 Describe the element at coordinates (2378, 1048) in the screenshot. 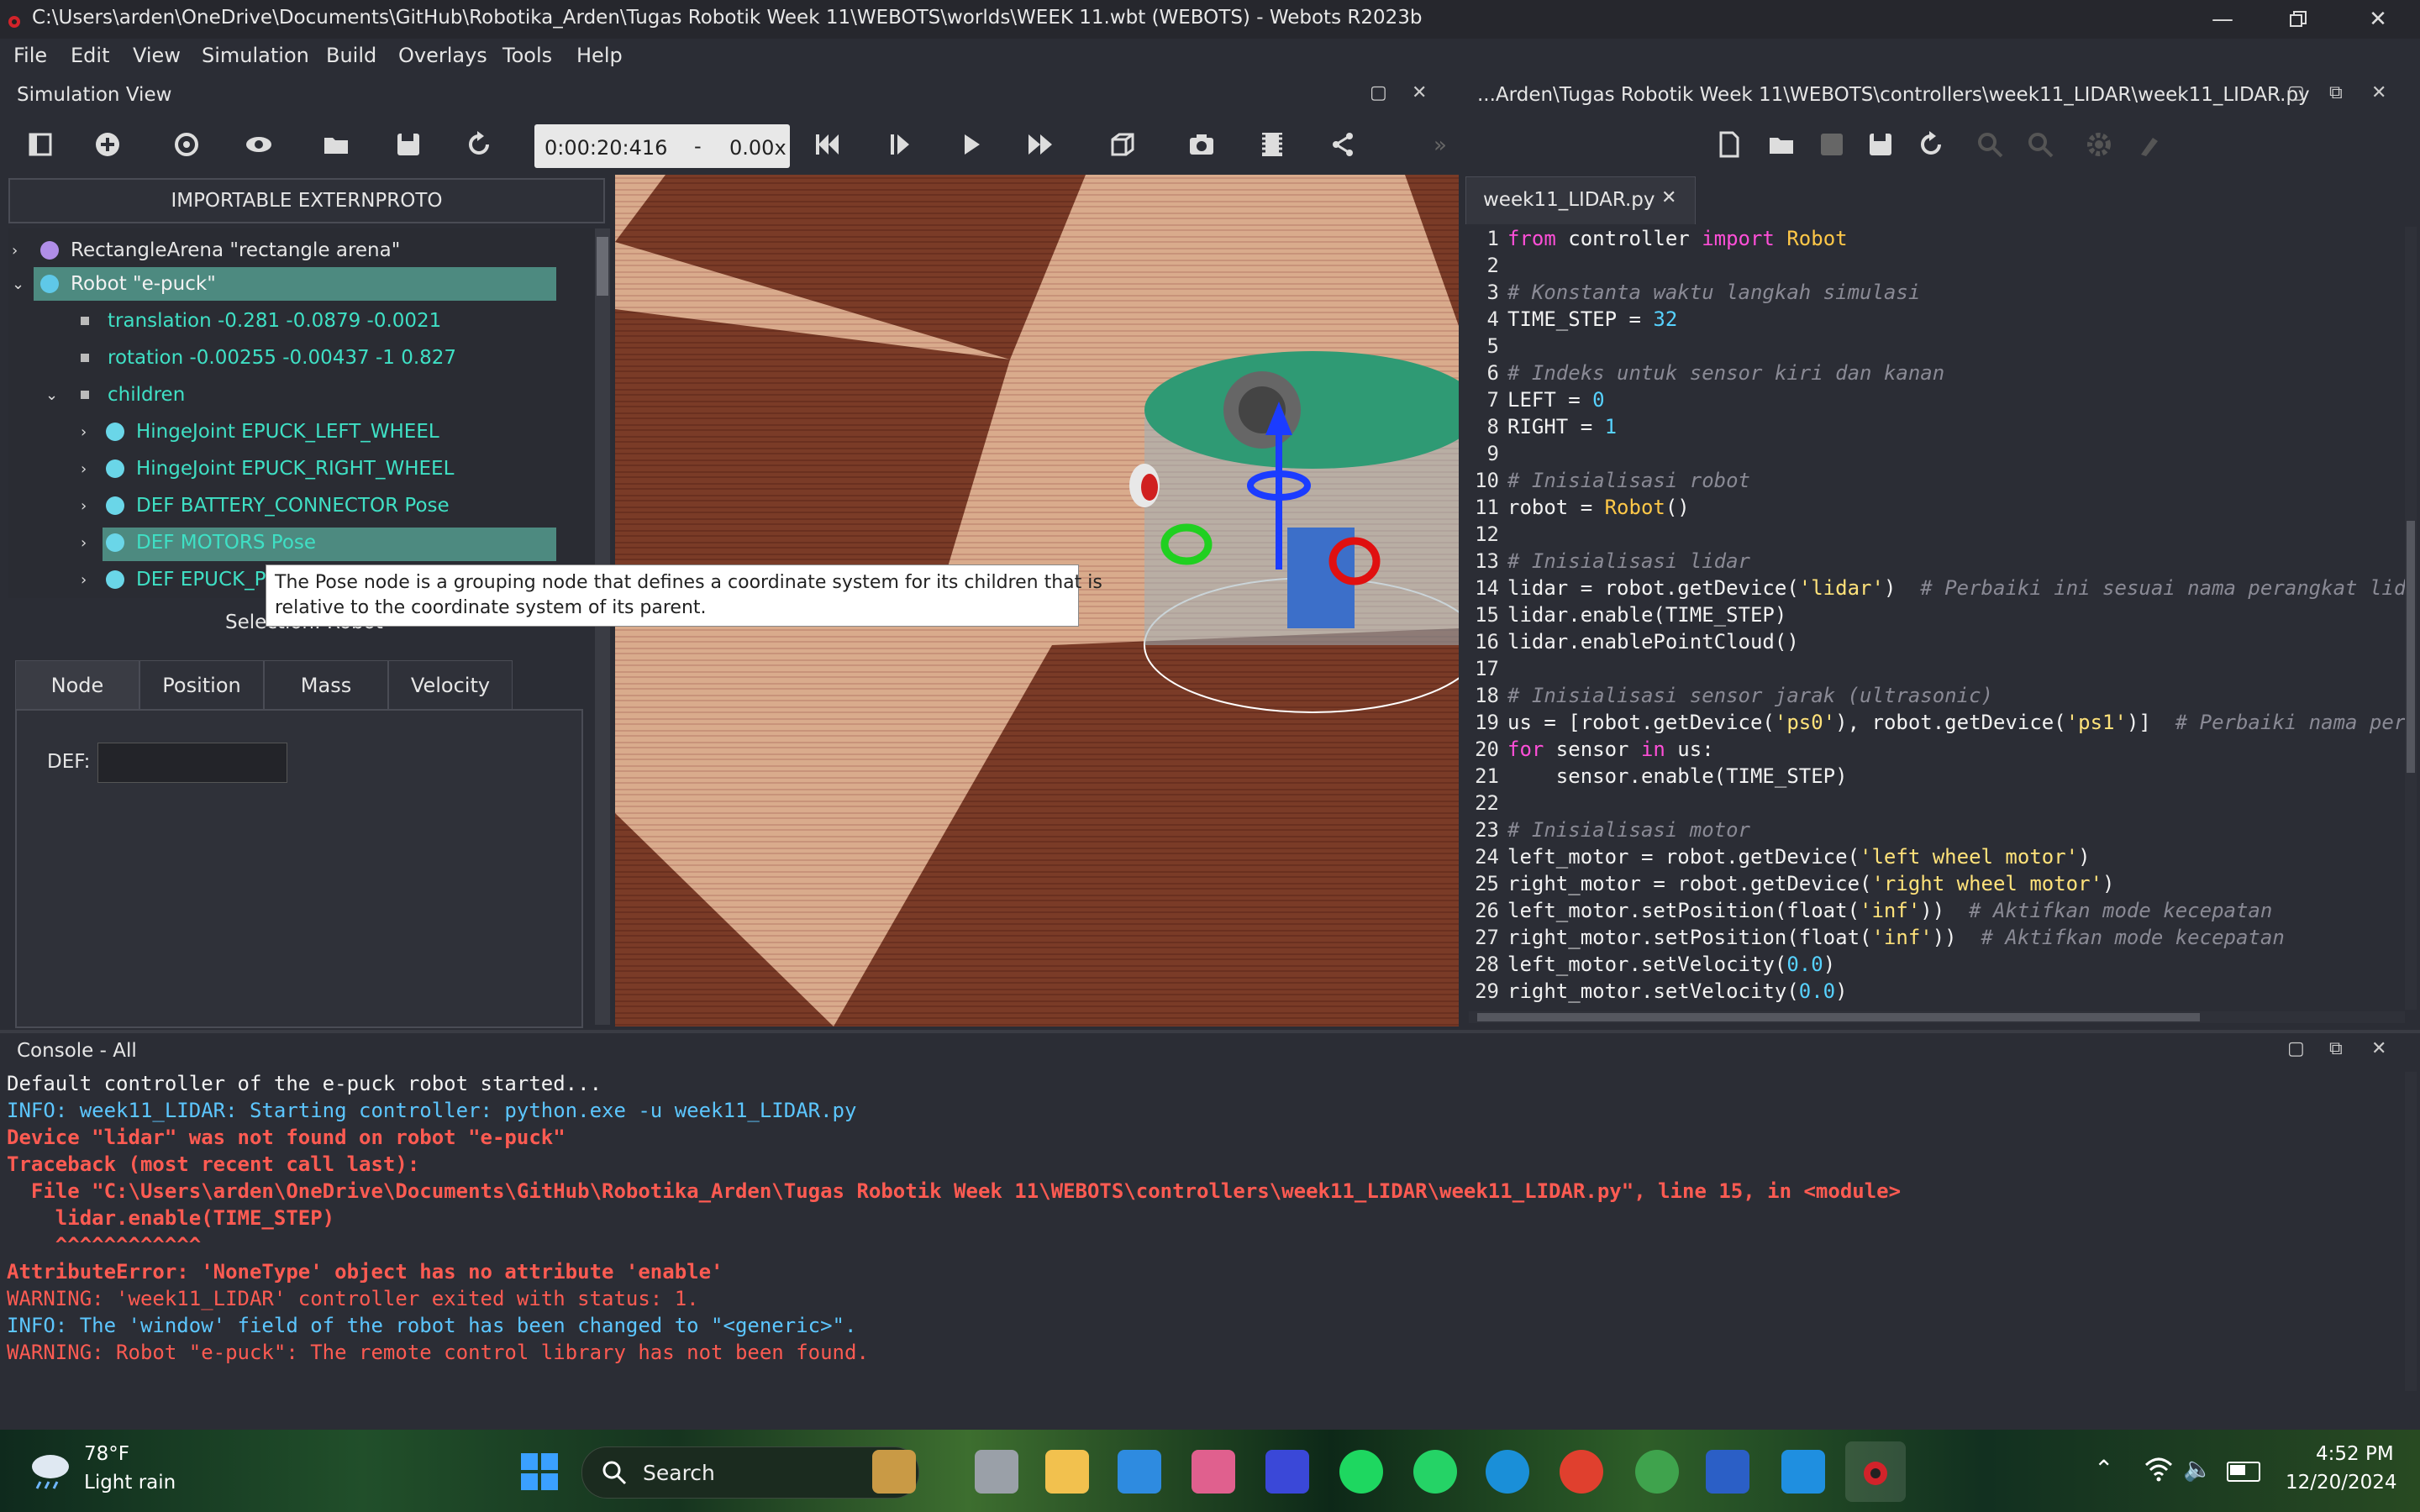

I see `close-console-icon: ✕` at that location.